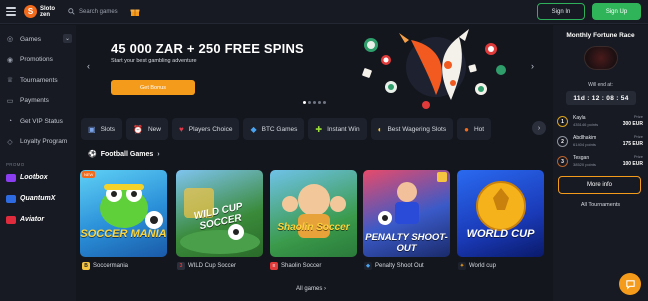 Image resolution: width=648 pixels, height=301 pixels. I want to click on game-card-wild-cup-soccer: WILD CUP SOCCER, so click(219, 213).